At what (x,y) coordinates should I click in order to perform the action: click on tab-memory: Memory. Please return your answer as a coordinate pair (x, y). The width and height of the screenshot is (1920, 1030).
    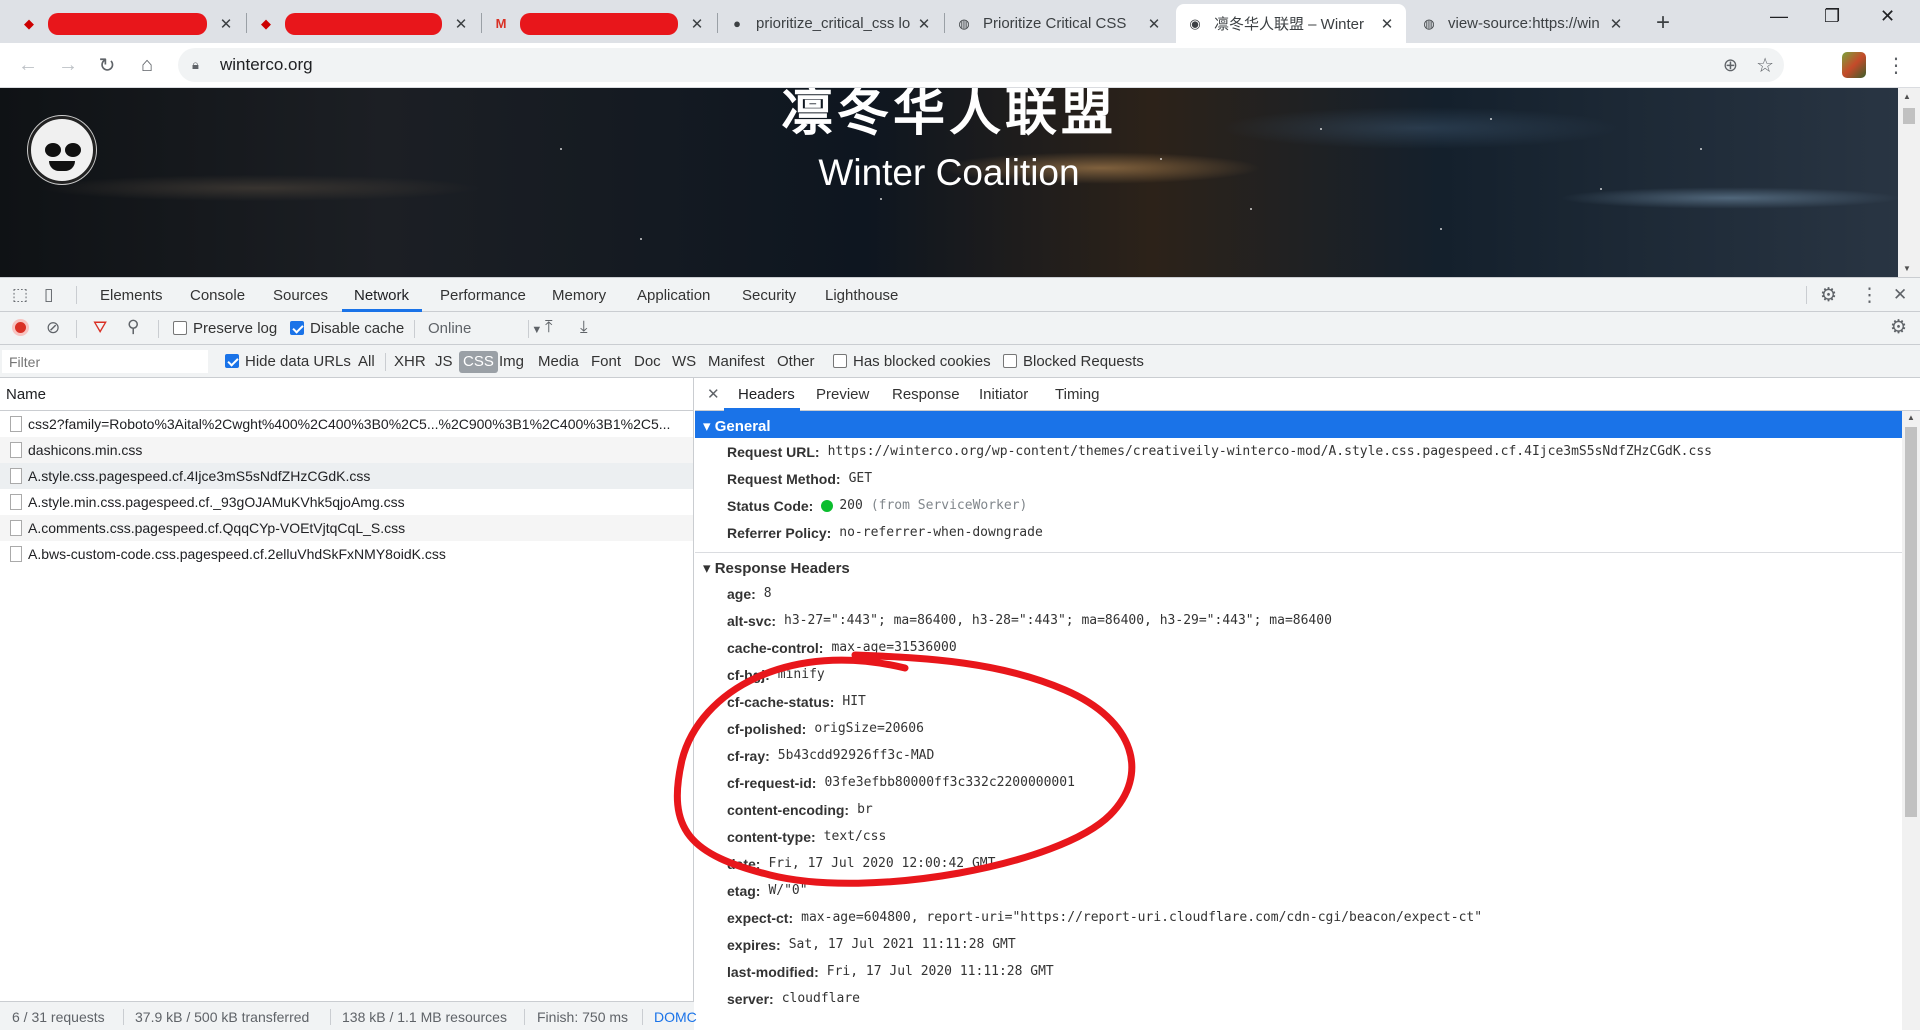
    Looking at the image, I should click on (579, 295).